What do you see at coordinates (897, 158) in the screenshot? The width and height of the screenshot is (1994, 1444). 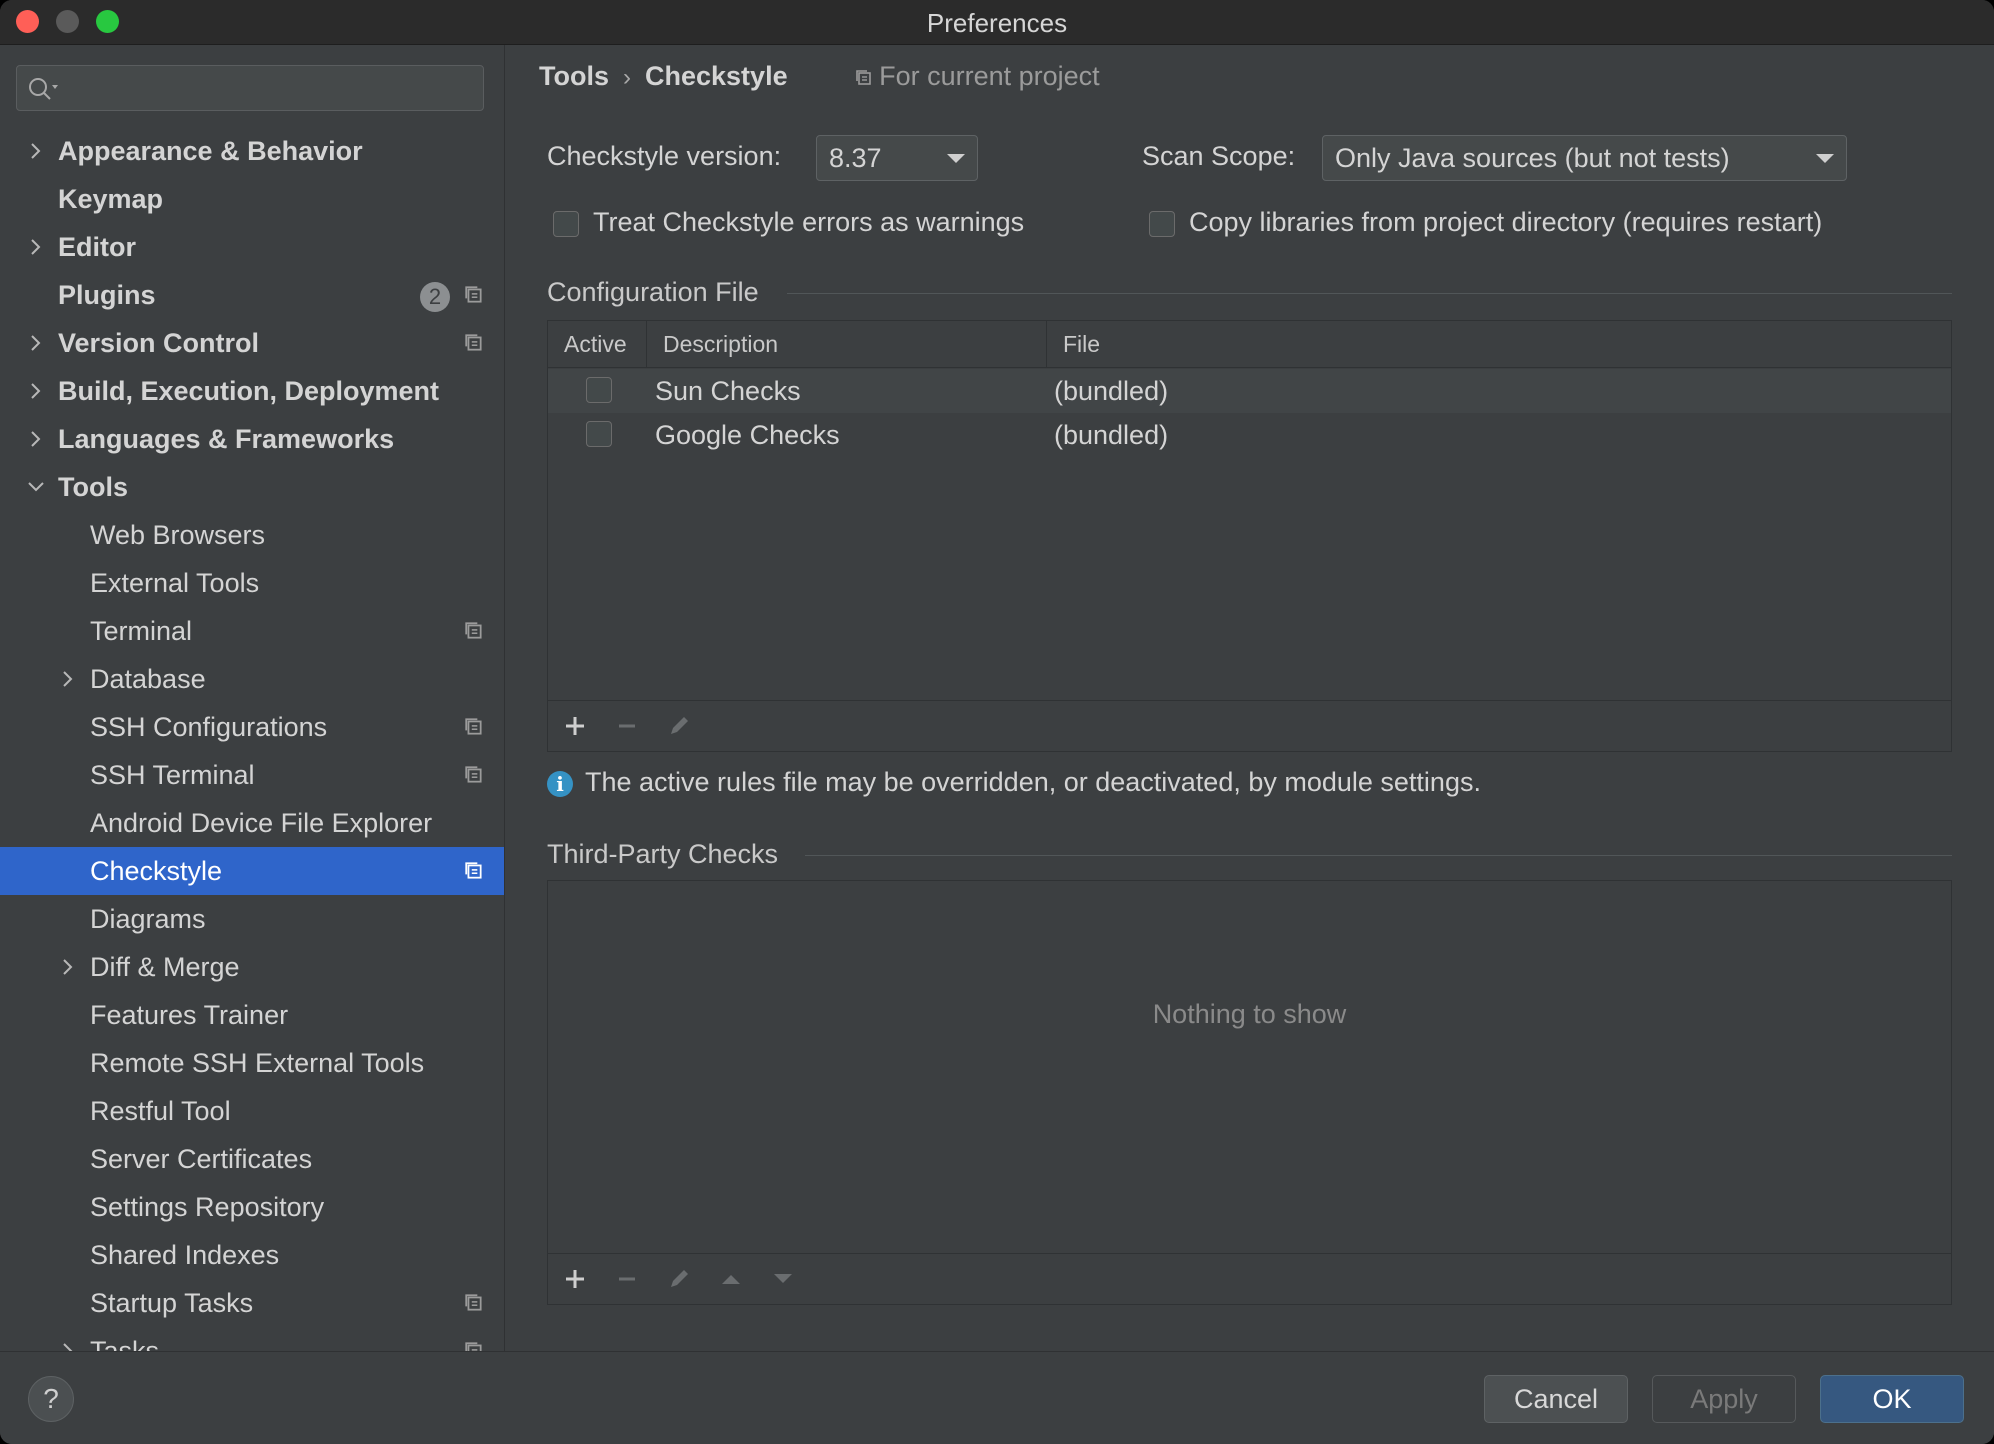 I see `checkstyle-version-dropdown: 8.37` at bounding box center [897, 158].